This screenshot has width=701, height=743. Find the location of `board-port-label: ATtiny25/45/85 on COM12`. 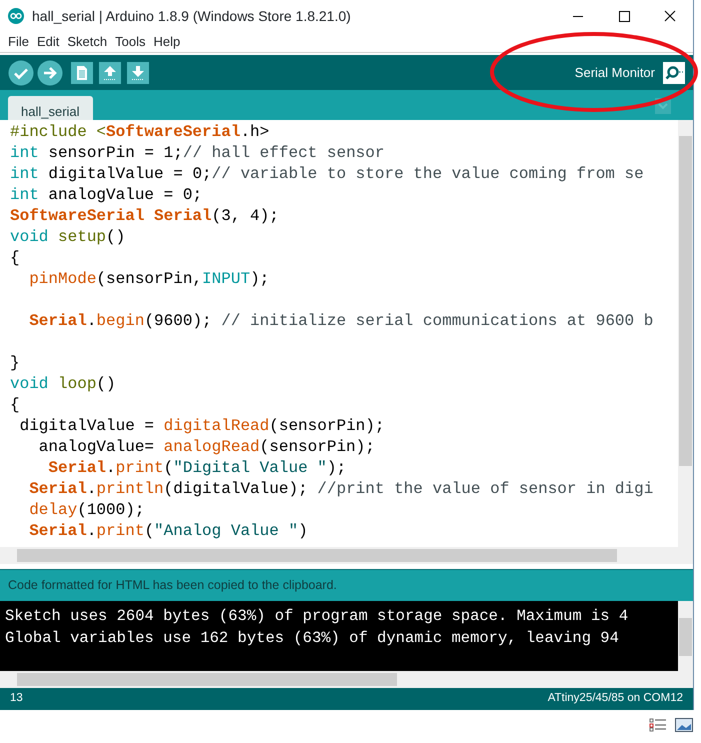

board-port-label: ATtiny25/45/85 on COM12 is located at coordinates (615, 698).